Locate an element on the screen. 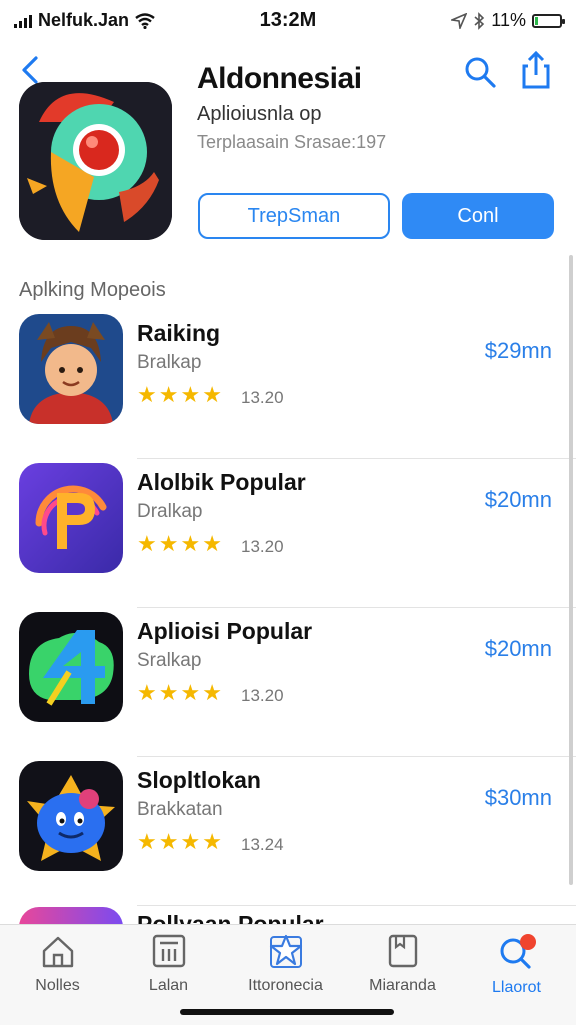  app-rating: 13.24 is located at coordinates (262, 844).